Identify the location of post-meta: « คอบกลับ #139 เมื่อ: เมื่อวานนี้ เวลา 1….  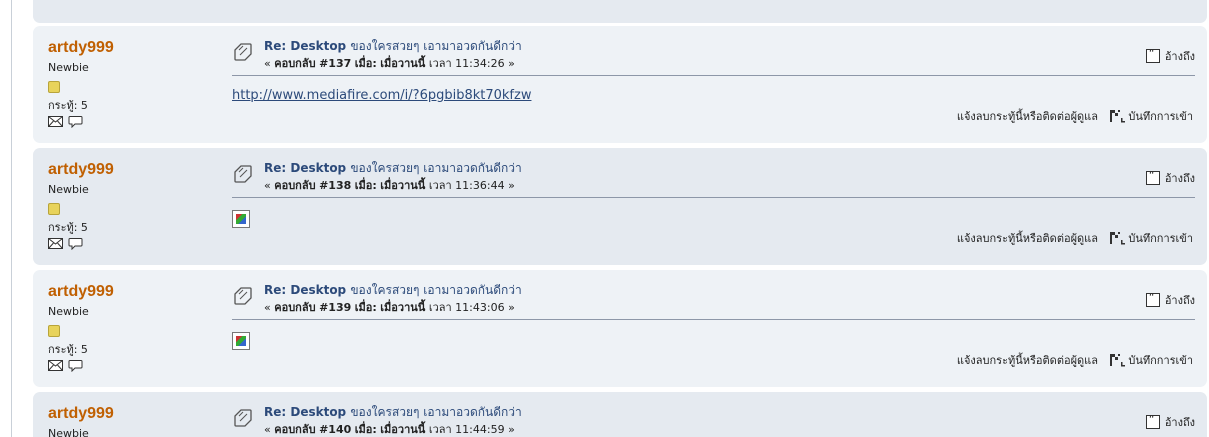
(389, 307).